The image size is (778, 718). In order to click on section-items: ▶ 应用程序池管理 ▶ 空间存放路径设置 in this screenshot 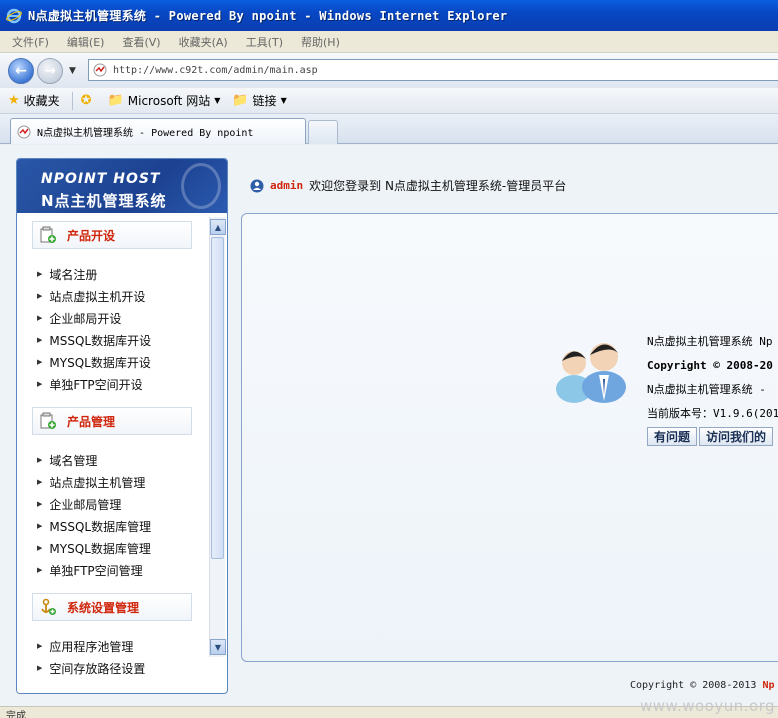, I will do `click(112, 653)`.